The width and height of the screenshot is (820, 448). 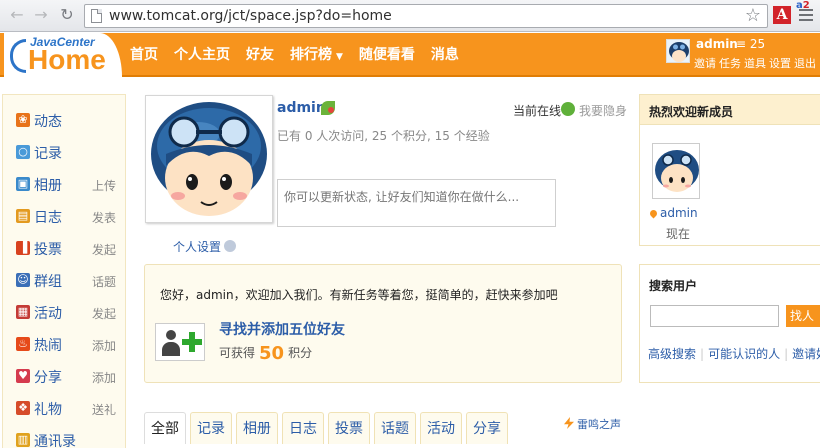 I want to click on speech-bubble-icon: ○, so click(x=23, y=152).